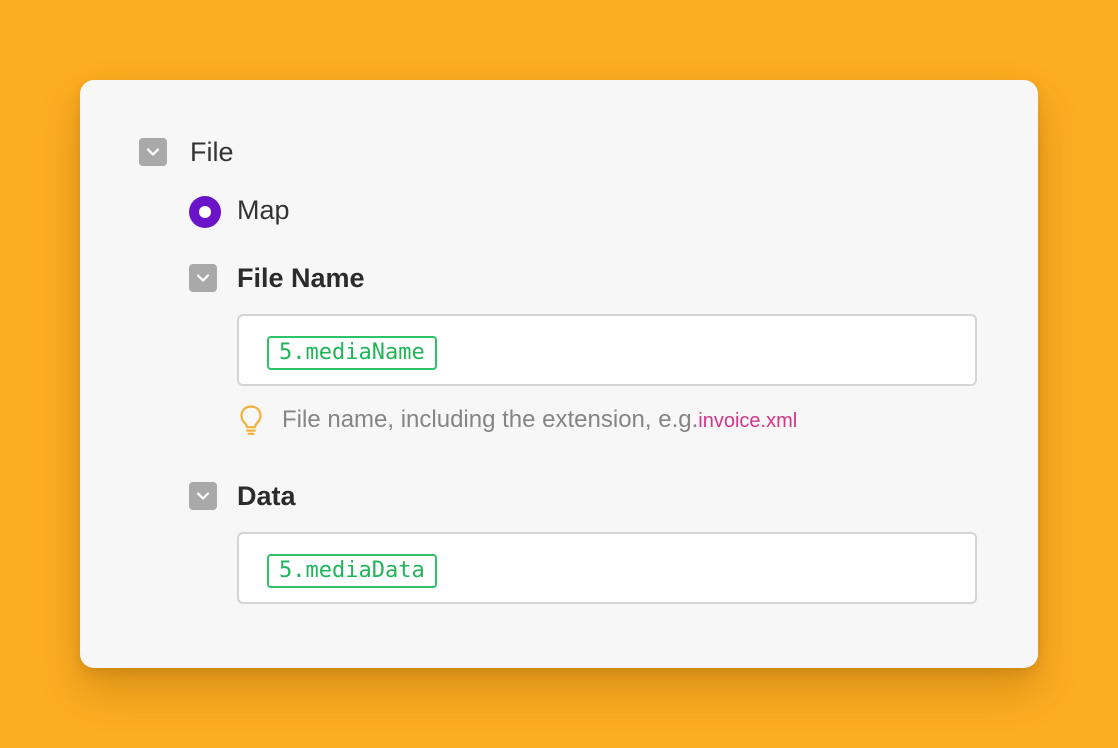  I want to click on file-name-token: 5.mediaName, so click(352, 353).